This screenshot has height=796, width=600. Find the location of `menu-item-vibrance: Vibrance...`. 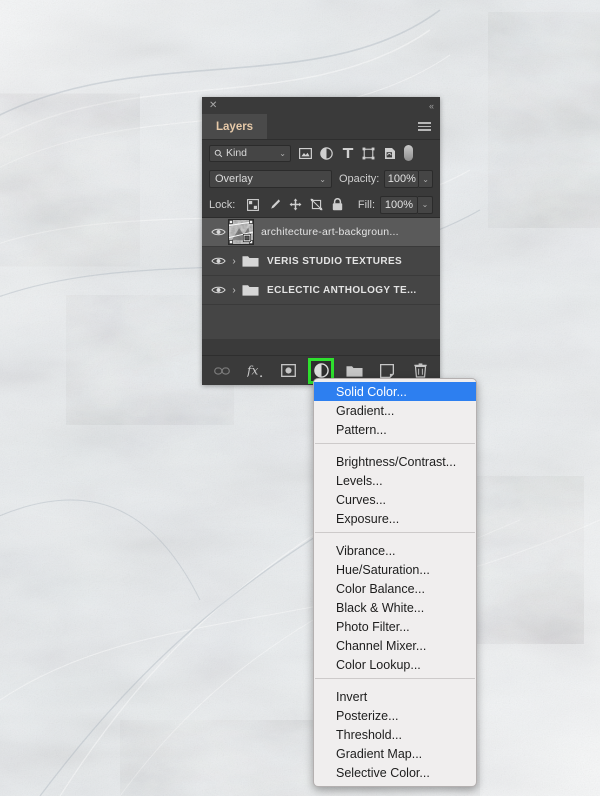

menu-item-vibrance: Vibrance... is located at coordinates (395, 550).